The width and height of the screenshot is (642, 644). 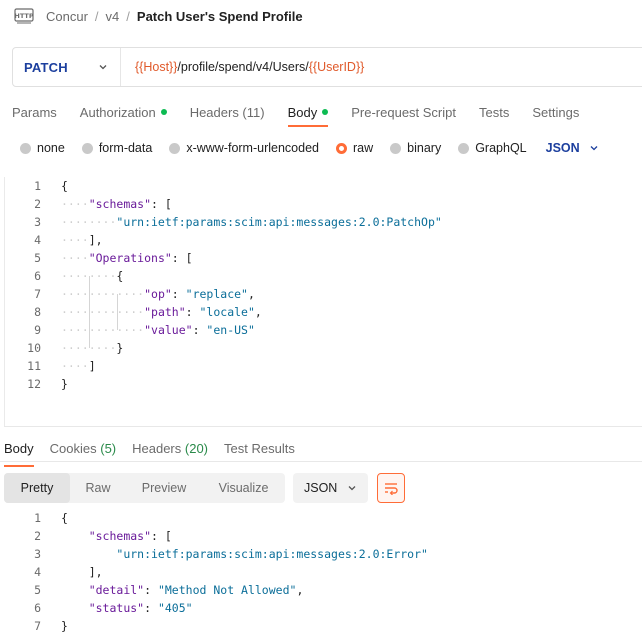 I want to click on wrap-lines-button, so click(x=391, y=488).